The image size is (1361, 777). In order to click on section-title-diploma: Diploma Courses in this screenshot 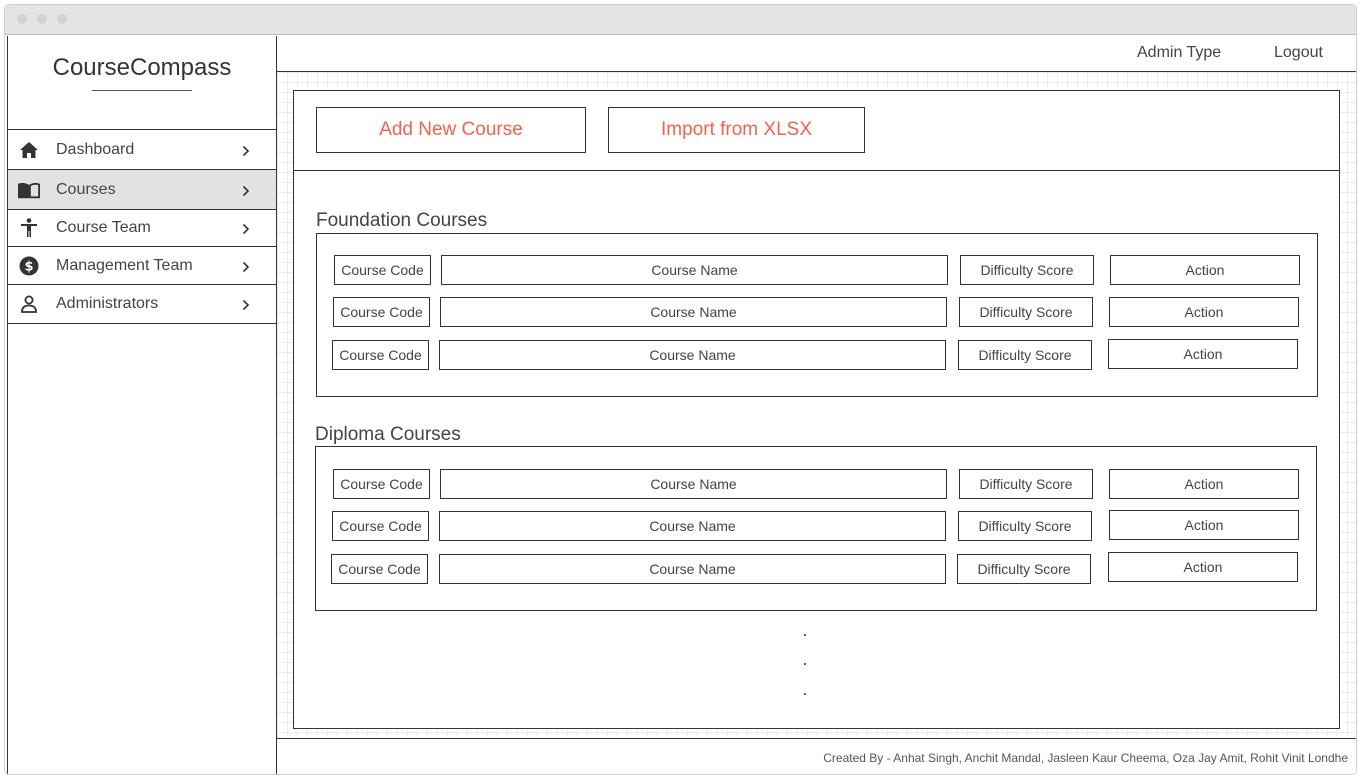, I will do `click(388, 434)`.